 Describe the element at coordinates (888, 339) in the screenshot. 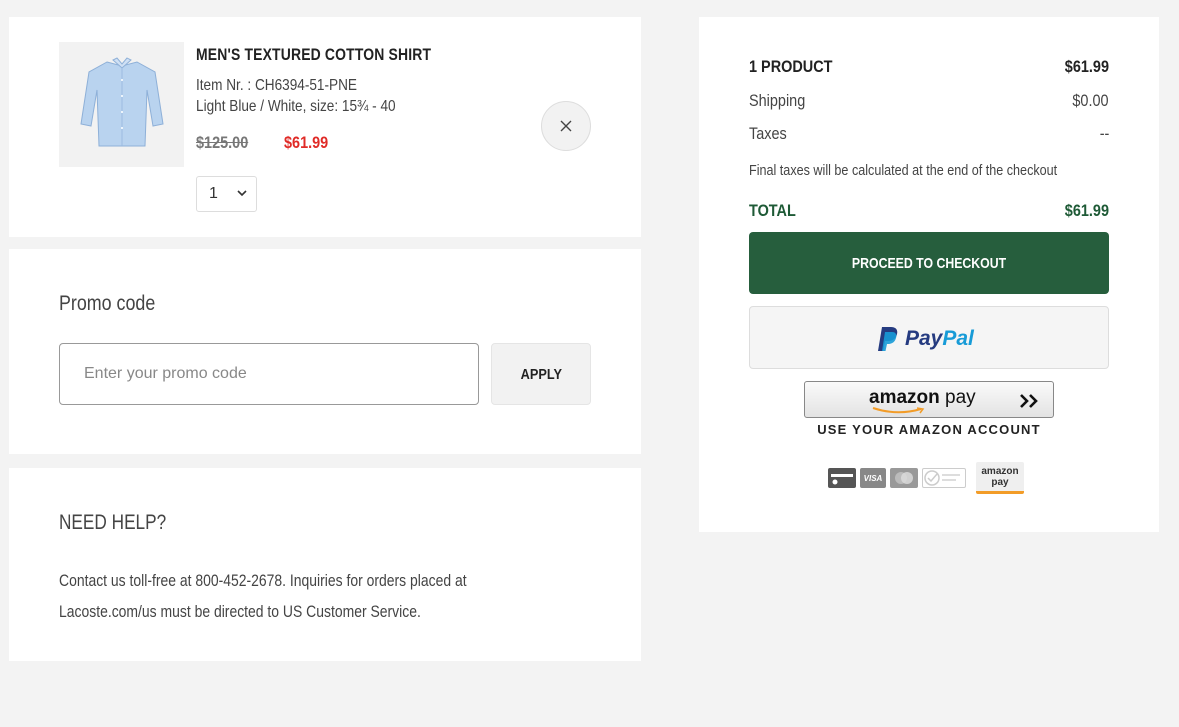

I see `paypal-icon` at that location.